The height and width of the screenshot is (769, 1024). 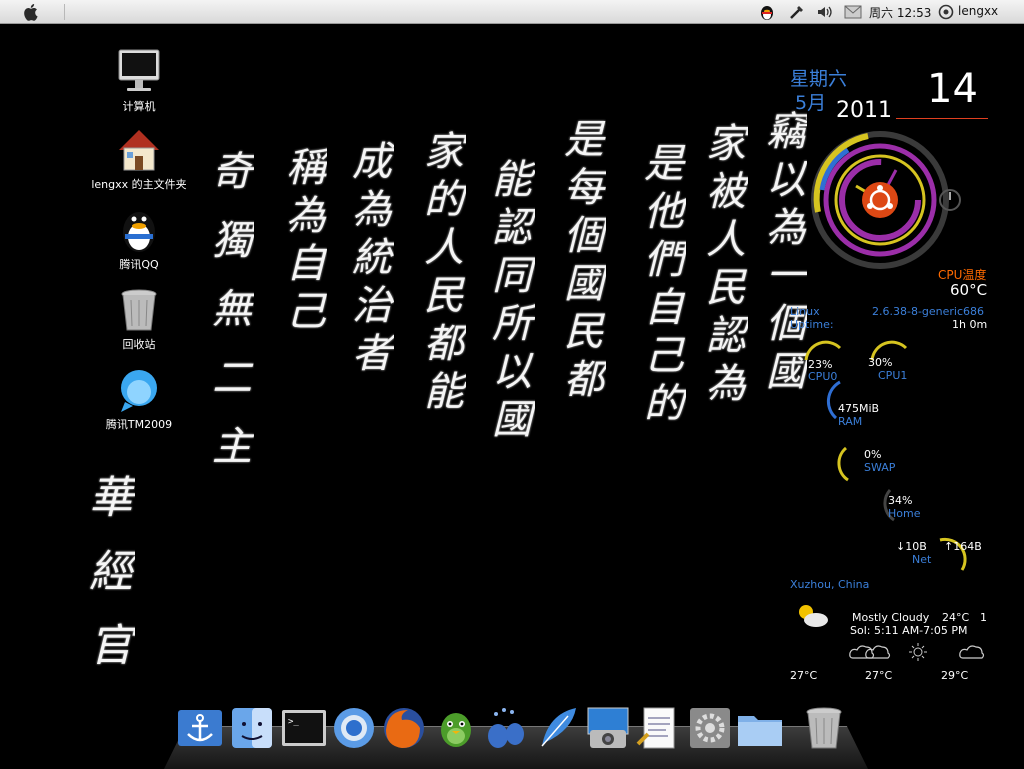 I want to click on calendar-weekday: 星期六, so click(x=819, y=79).